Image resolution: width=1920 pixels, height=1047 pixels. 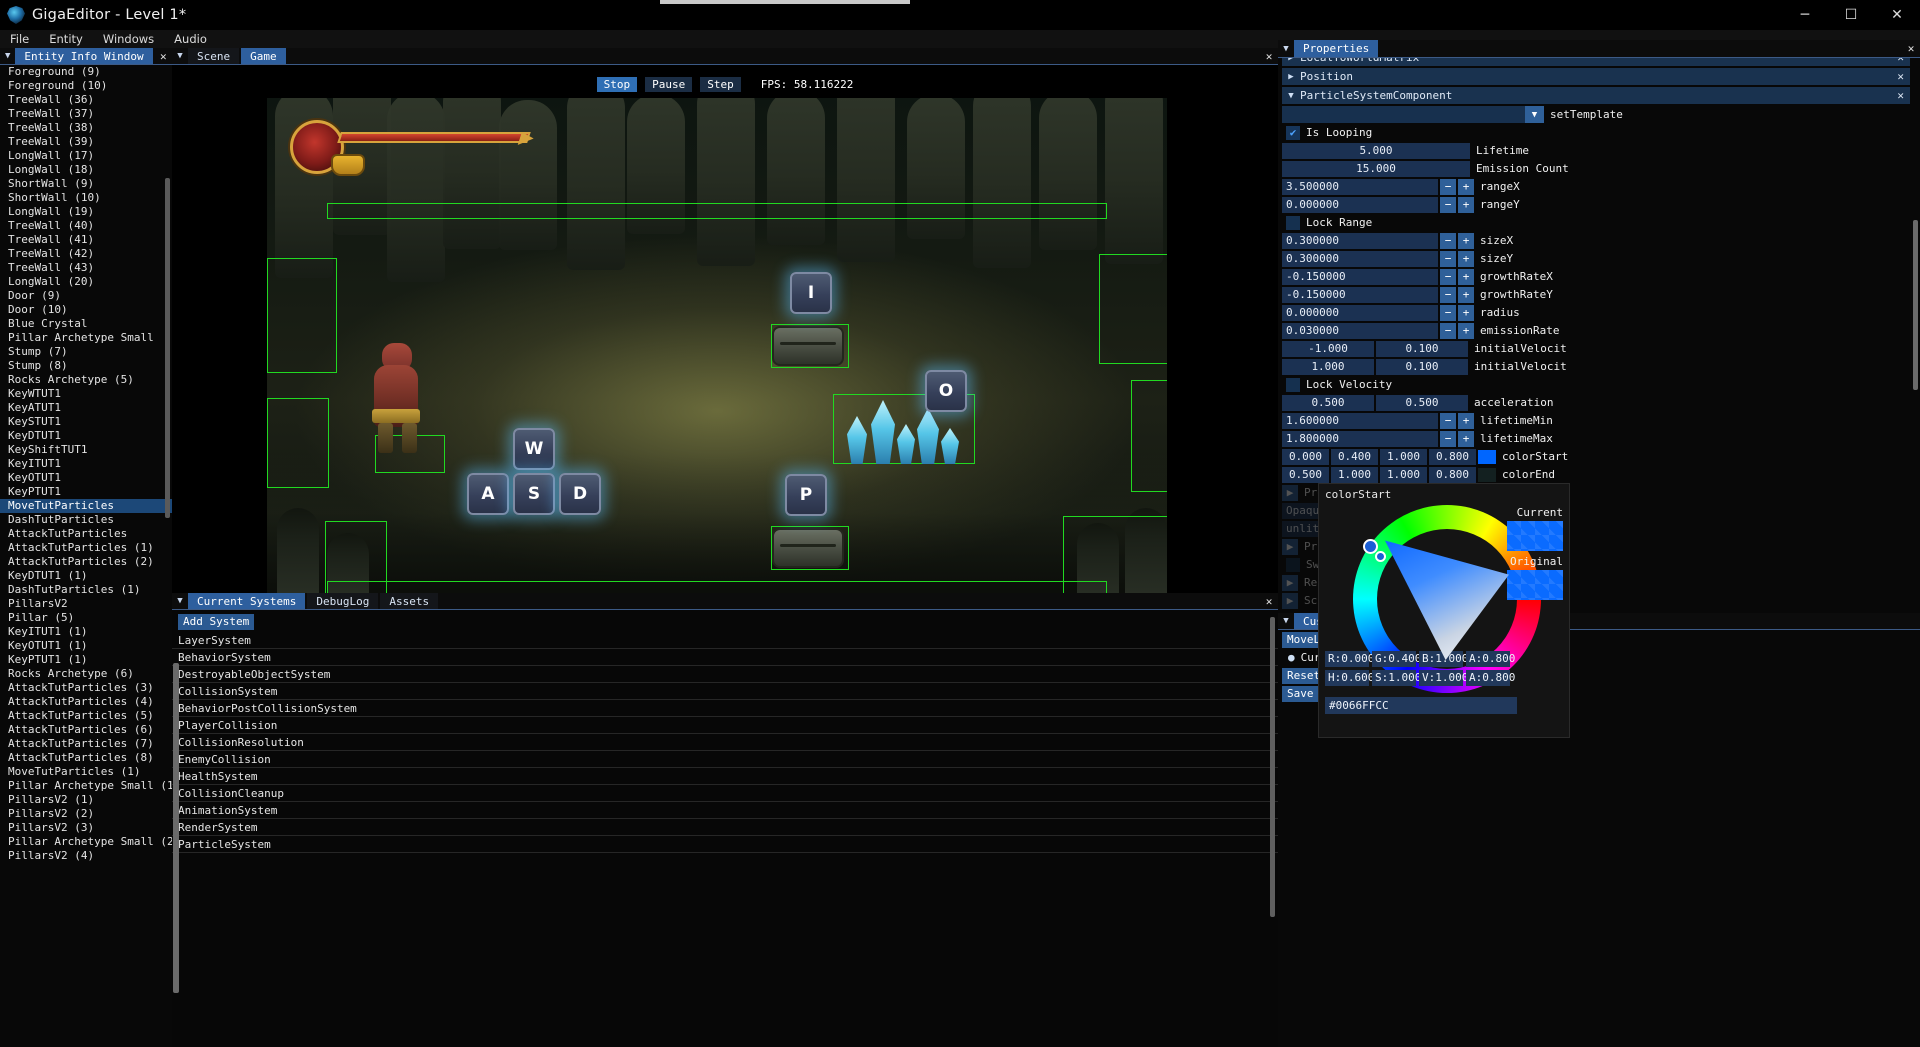 What do you see at coordinates (1596, 62) in the screenshot?
I see `component-header: ▶LocalToWorldMatrix ✕` at bounding box center [1596, 62].